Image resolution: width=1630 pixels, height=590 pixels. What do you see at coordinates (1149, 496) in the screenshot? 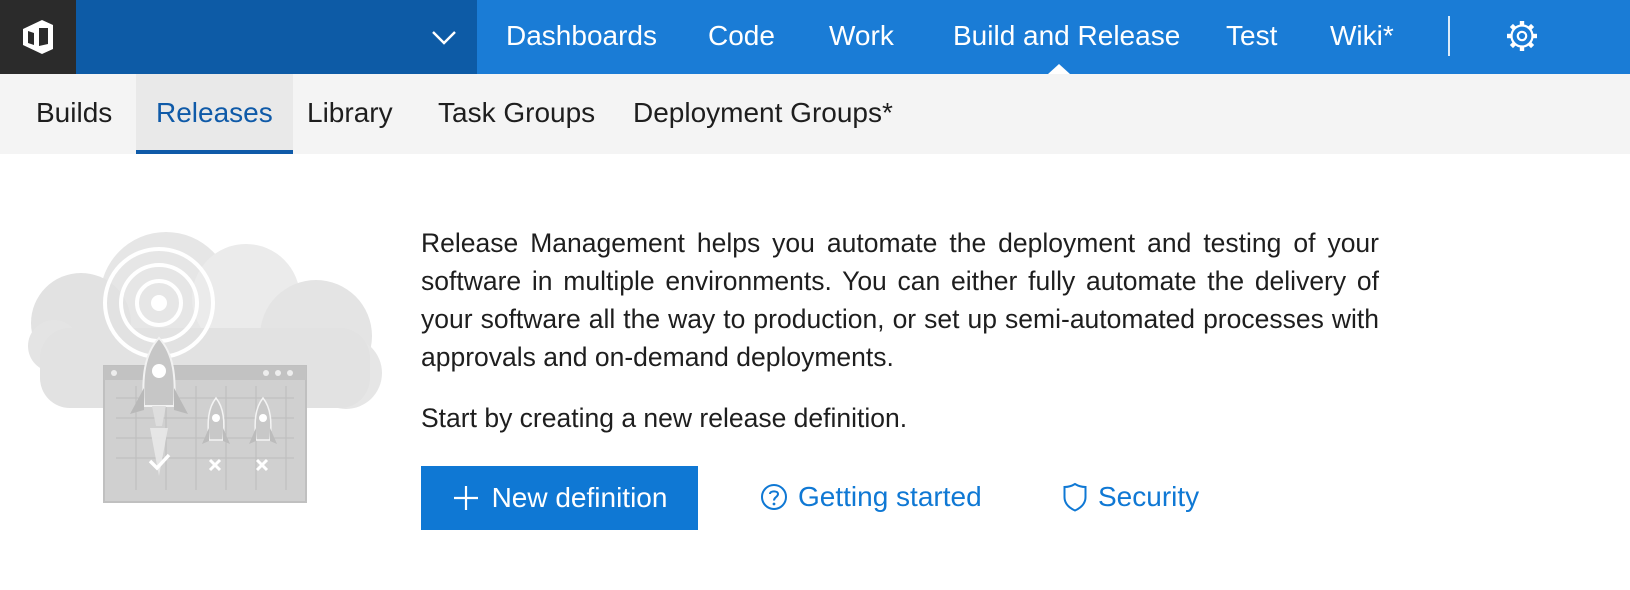
I see `security-label: Security` at bounding box center [1149, 496].